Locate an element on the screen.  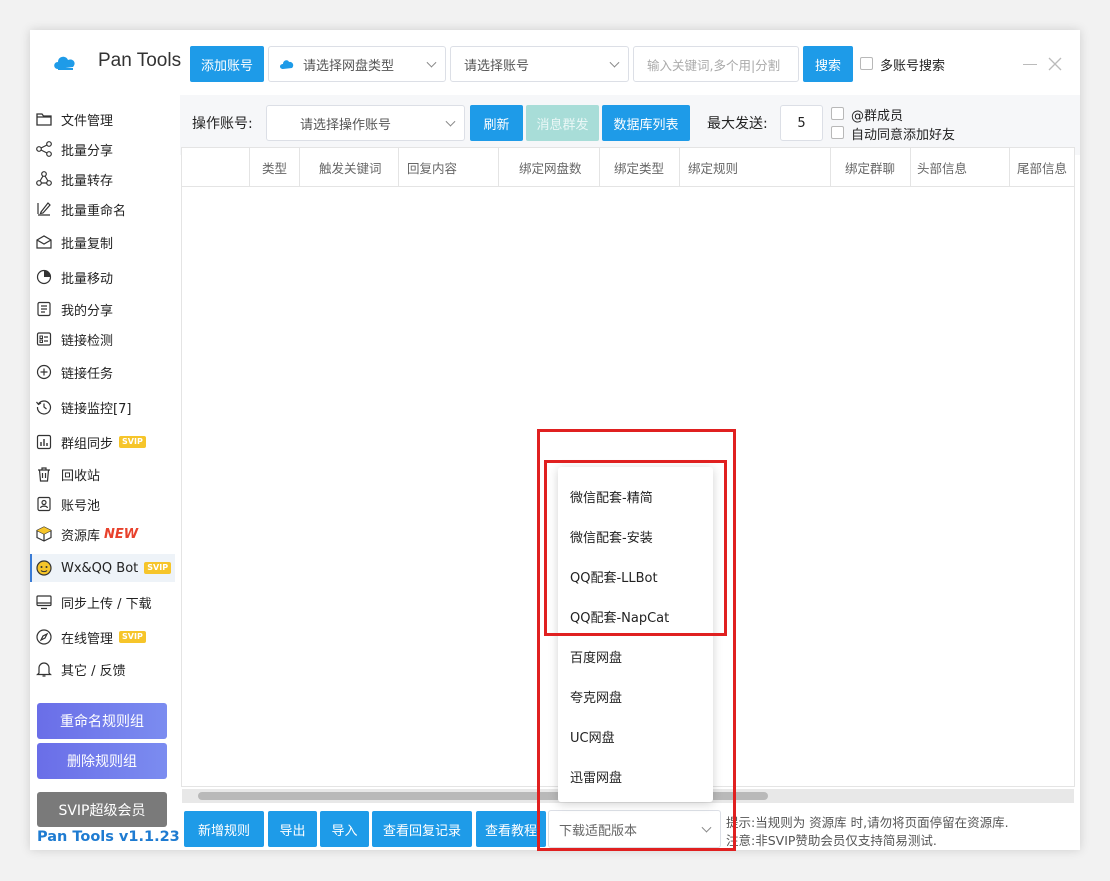
sidebar-item-label: 群组同步 is located at coordinates (87, 444).